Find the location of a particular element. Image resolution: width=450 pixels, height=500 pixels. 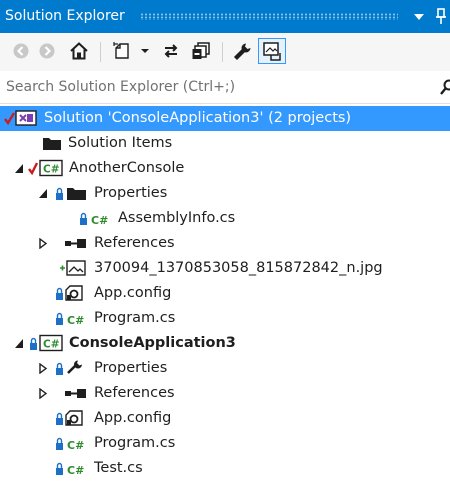

tree-item-image-file: 370094_1370853058_815872842_n.jpg is located at coordinates (225, 268).